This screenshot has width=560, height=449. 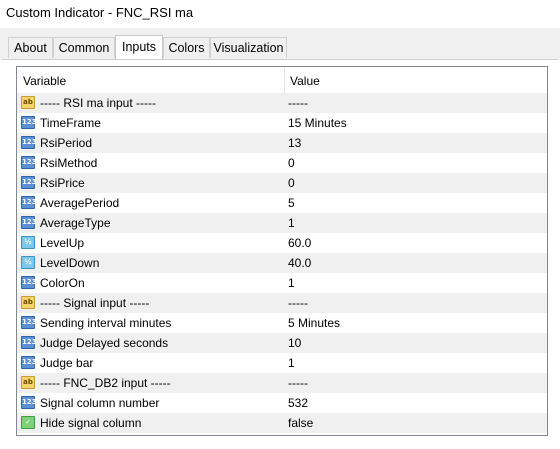 I want to click on table-row: 123 RsiPeriod 13, so click(x=282, y=143).